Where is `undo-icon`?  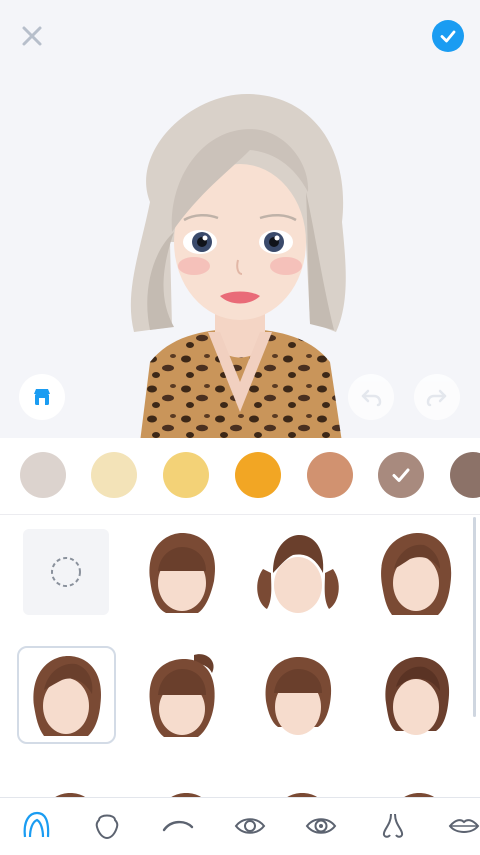 undo-icon is located at coordinates (371, 398).